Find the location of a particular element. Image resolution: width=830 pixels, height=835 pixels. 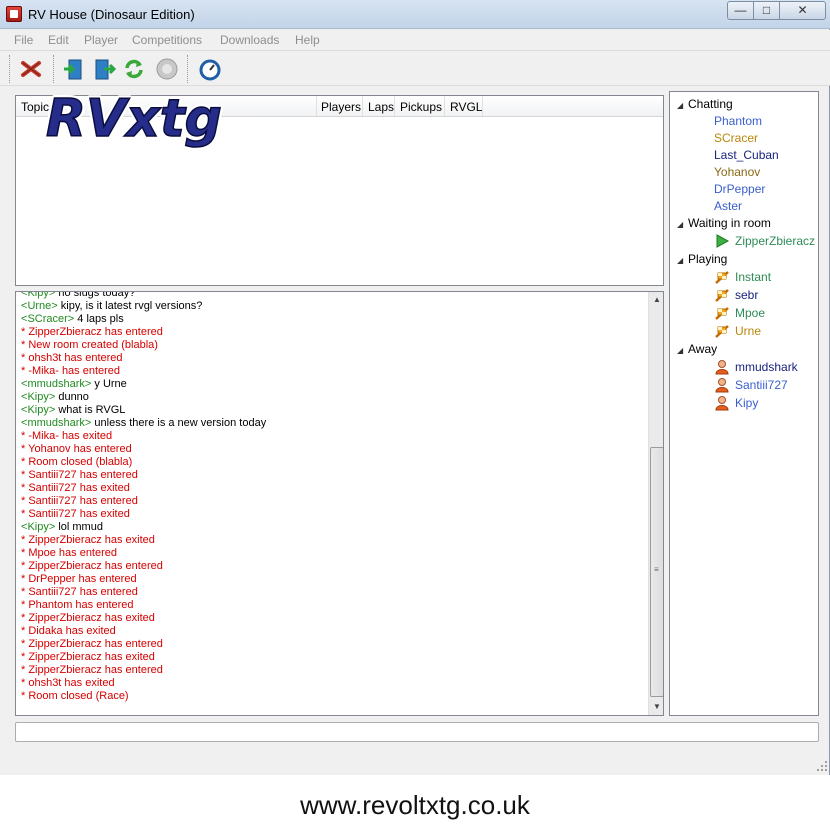

group-away: ◢ Away is located at coordinates (693, 349).